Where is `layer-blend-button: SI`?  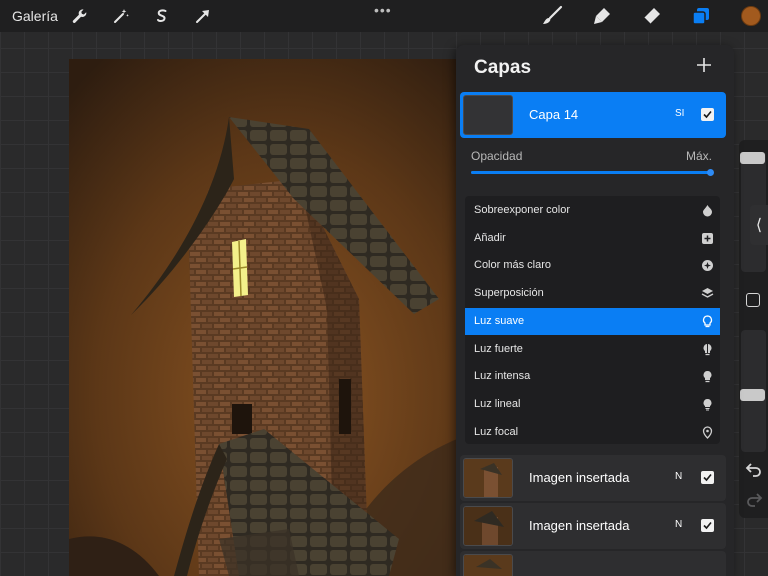 layer-blend-button: SI is located at coordinates (679, 113).